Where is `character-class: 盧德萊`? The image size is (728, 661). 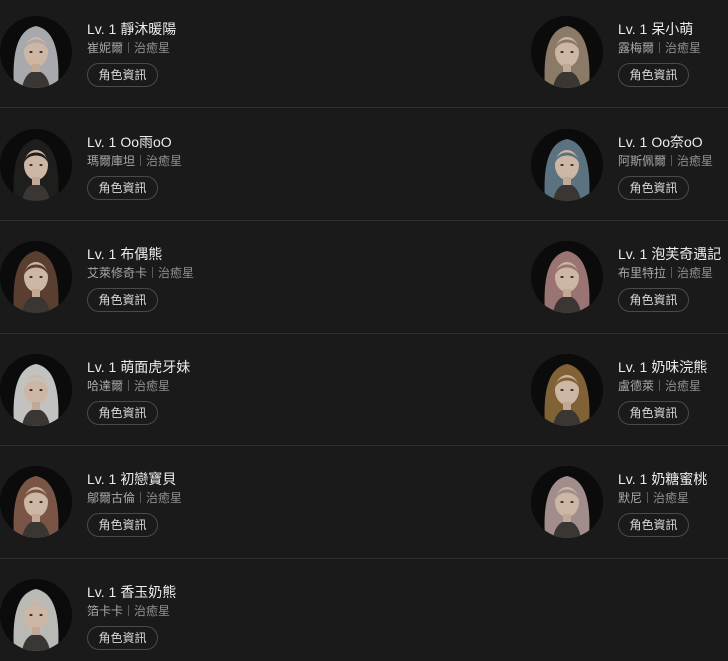
character-class: 盧德萊 is located at coordinates (636, 386).